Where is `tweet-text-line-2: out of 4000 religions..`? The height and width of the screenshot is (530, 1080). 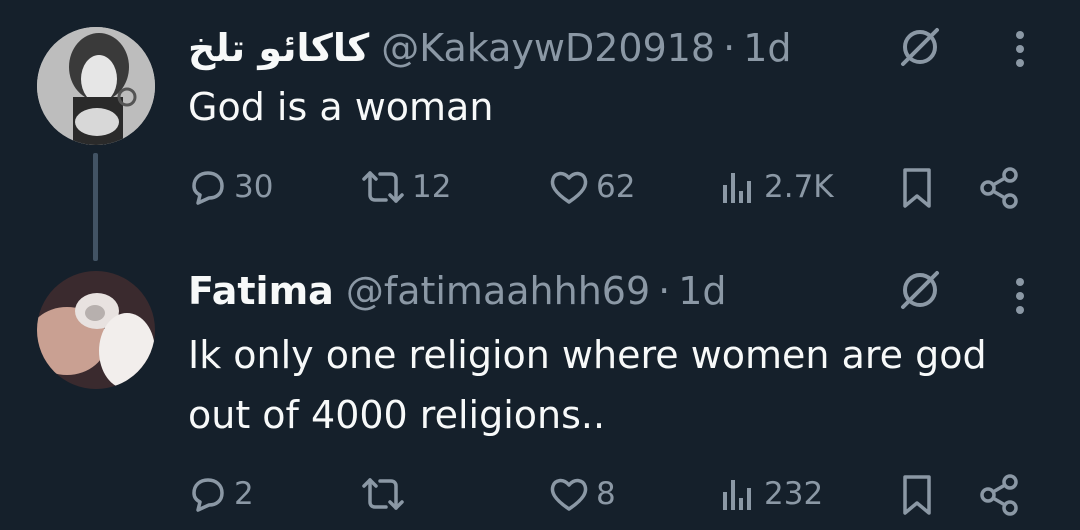 tweet-text-line-2: out of 4000 religions.. is located at coordinates (397, 415).